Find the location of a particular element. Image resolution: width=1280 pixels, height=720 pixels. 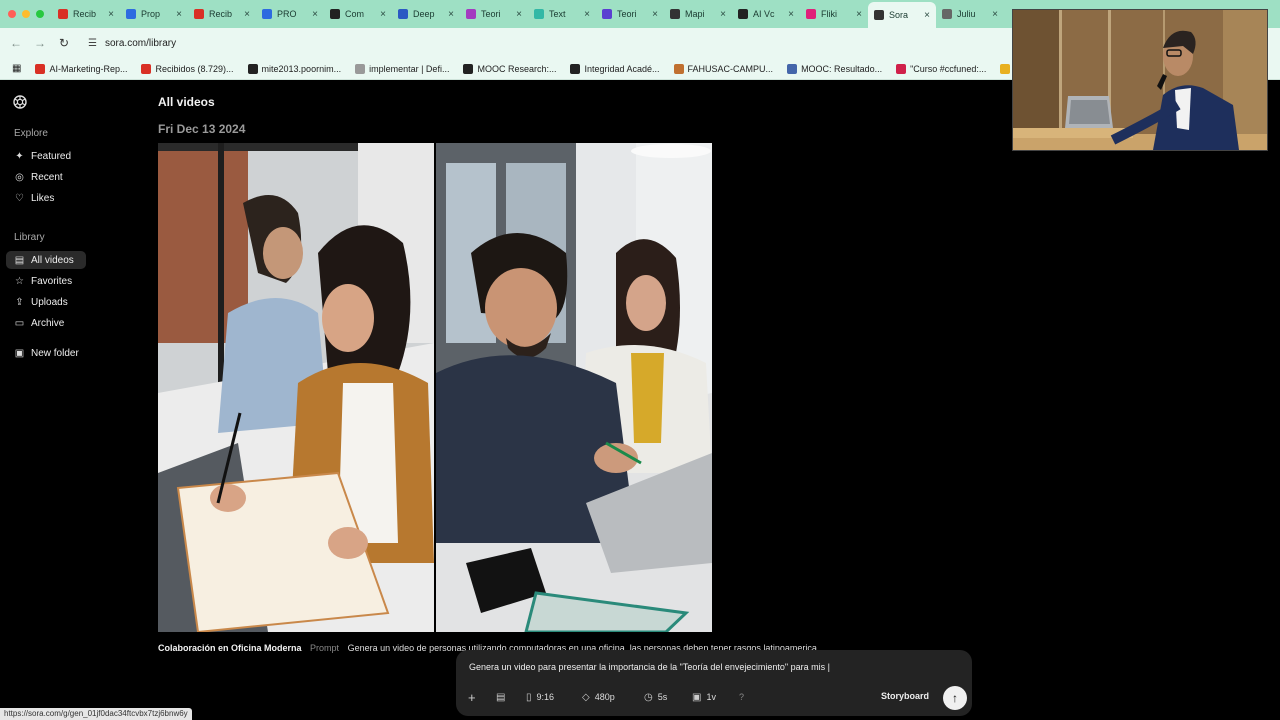

close-window-button is located at coordinates (12, 14).